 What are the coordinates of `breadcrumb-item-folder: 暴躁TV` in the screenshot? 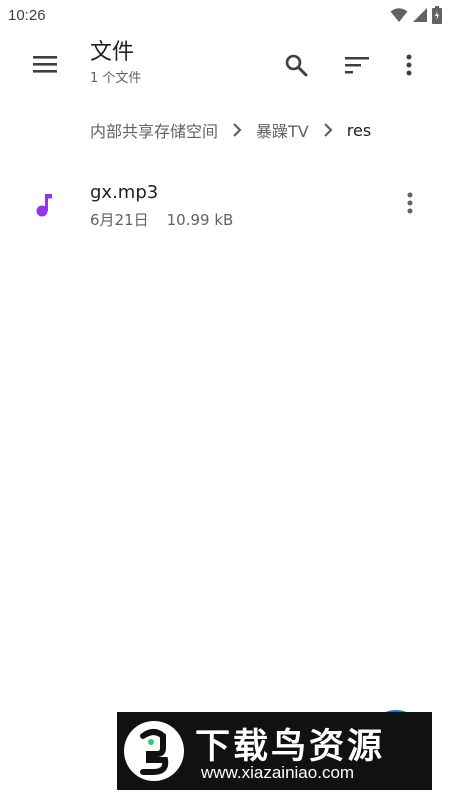 It's located at (282, 130).